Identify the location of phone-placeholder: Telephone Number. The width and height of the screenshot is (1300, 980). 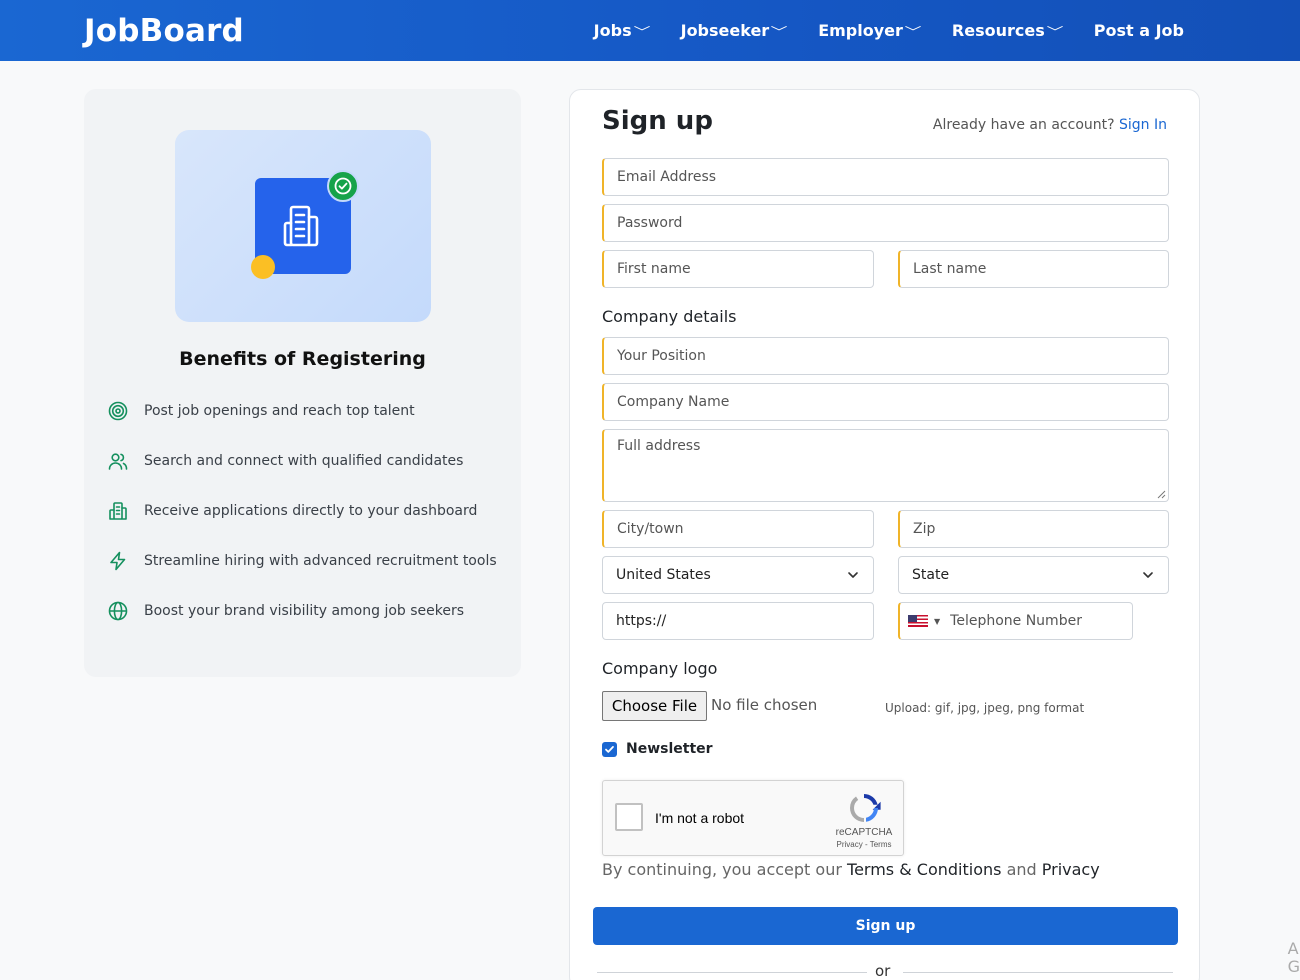
(1016, 621).